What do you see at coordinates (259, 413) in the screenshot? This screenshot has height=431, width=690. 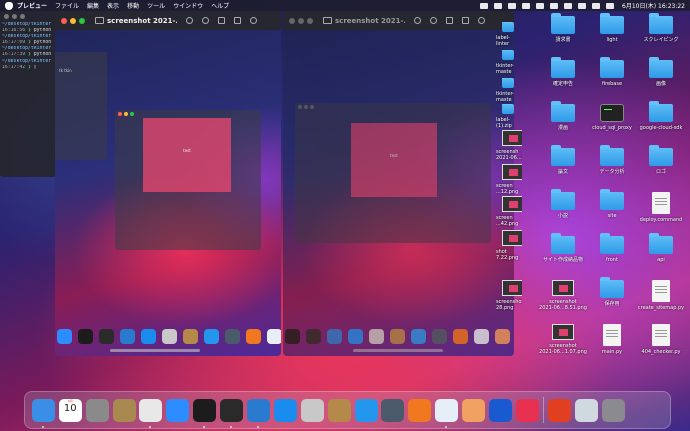 I see `vscode-icon` at bounding box center [259, 413].